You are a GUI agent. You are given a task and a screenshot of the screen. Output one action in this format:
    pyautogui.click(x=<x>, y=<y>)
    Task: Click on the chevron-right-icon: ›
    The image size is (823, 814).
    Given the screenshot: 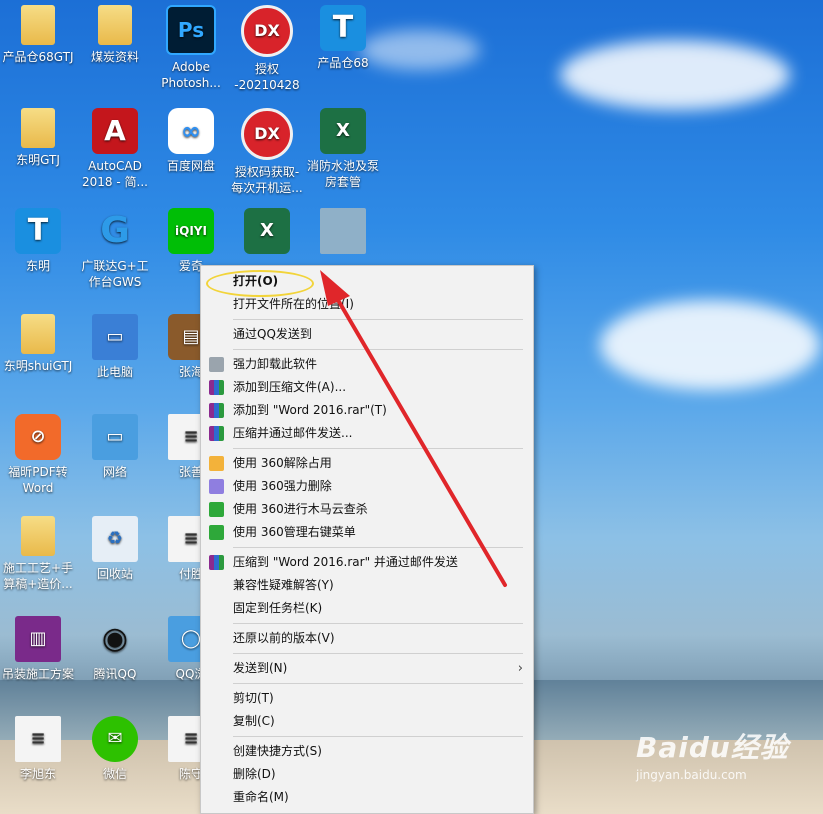 What is the action you would take?
    pyautogui.click(x=520, y=668)
    